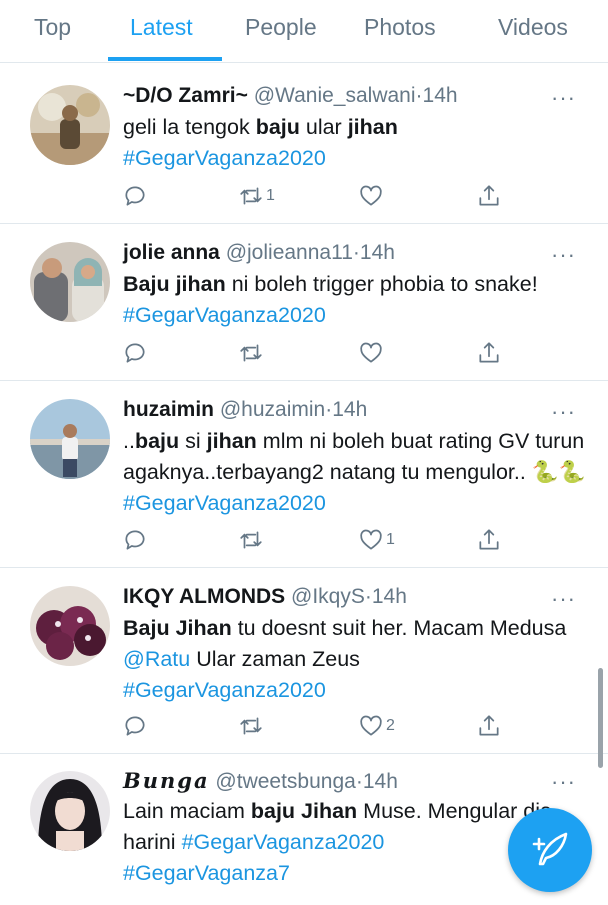 The width and height of the screenshot is (608, 905). What do you see at coordinates (206, 873) in the screenshot?
I see `hashtag-link: #GegarVaganza7` at bounding box center [206, 873].